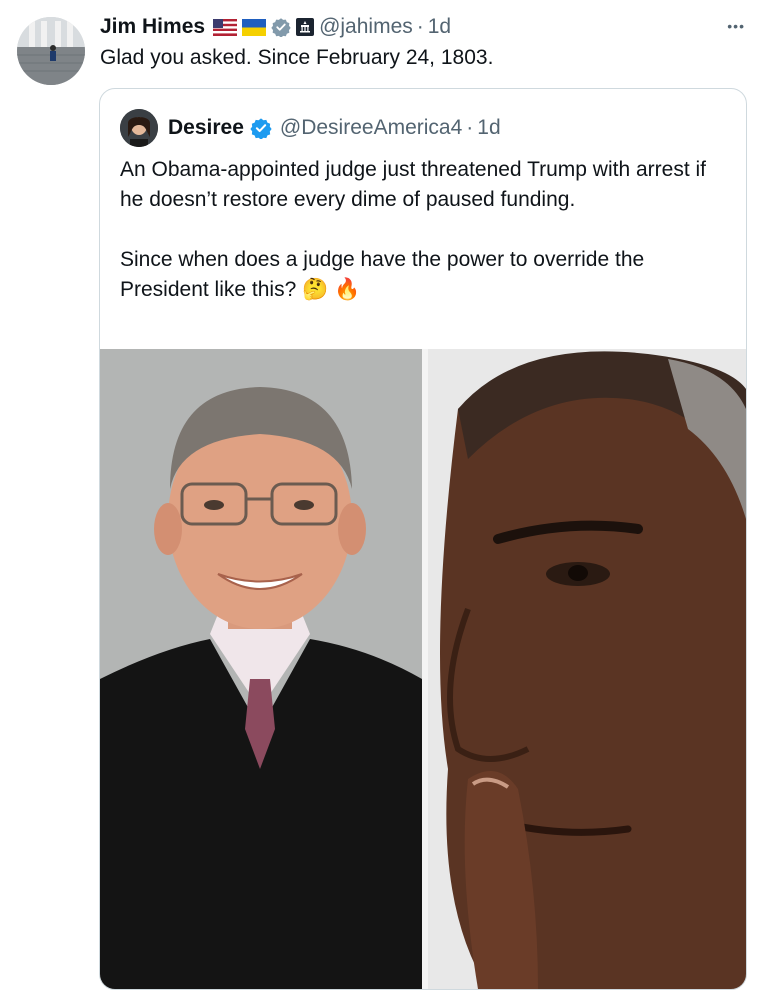 This screenshot has height=1000, width=765. I want to click on quoted-author-name: Desiree, so click(206, 128).